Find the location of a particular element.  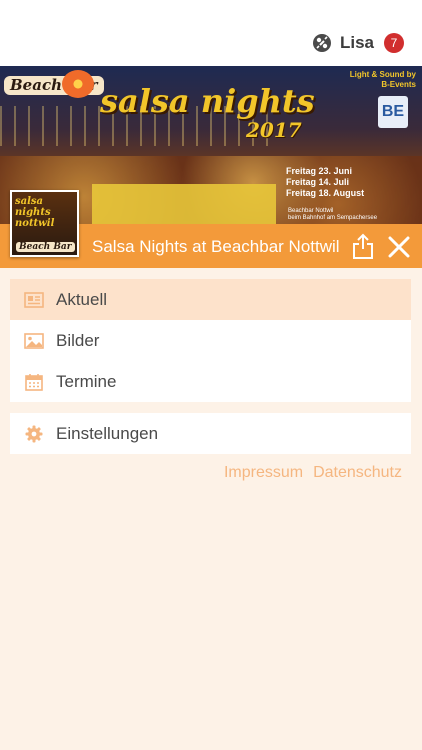

info-panel is located at coordinates (184, 204).